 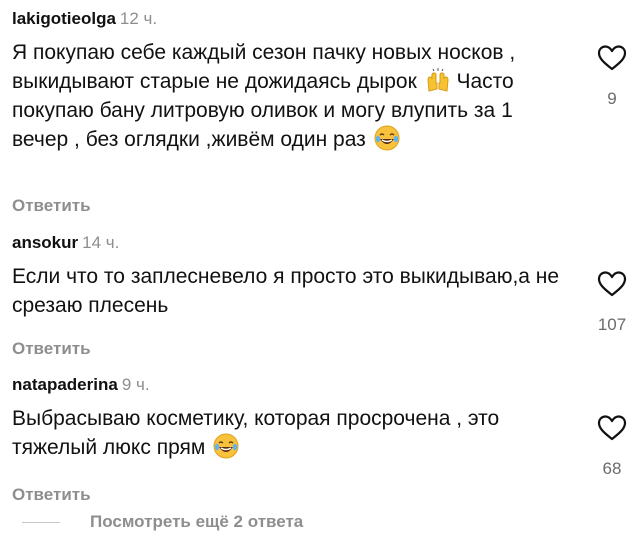 What do you see at coordinates (101, 242) in the screenshot?
I see `comment-time: 14 ч.` at bounding box center [101, 242].